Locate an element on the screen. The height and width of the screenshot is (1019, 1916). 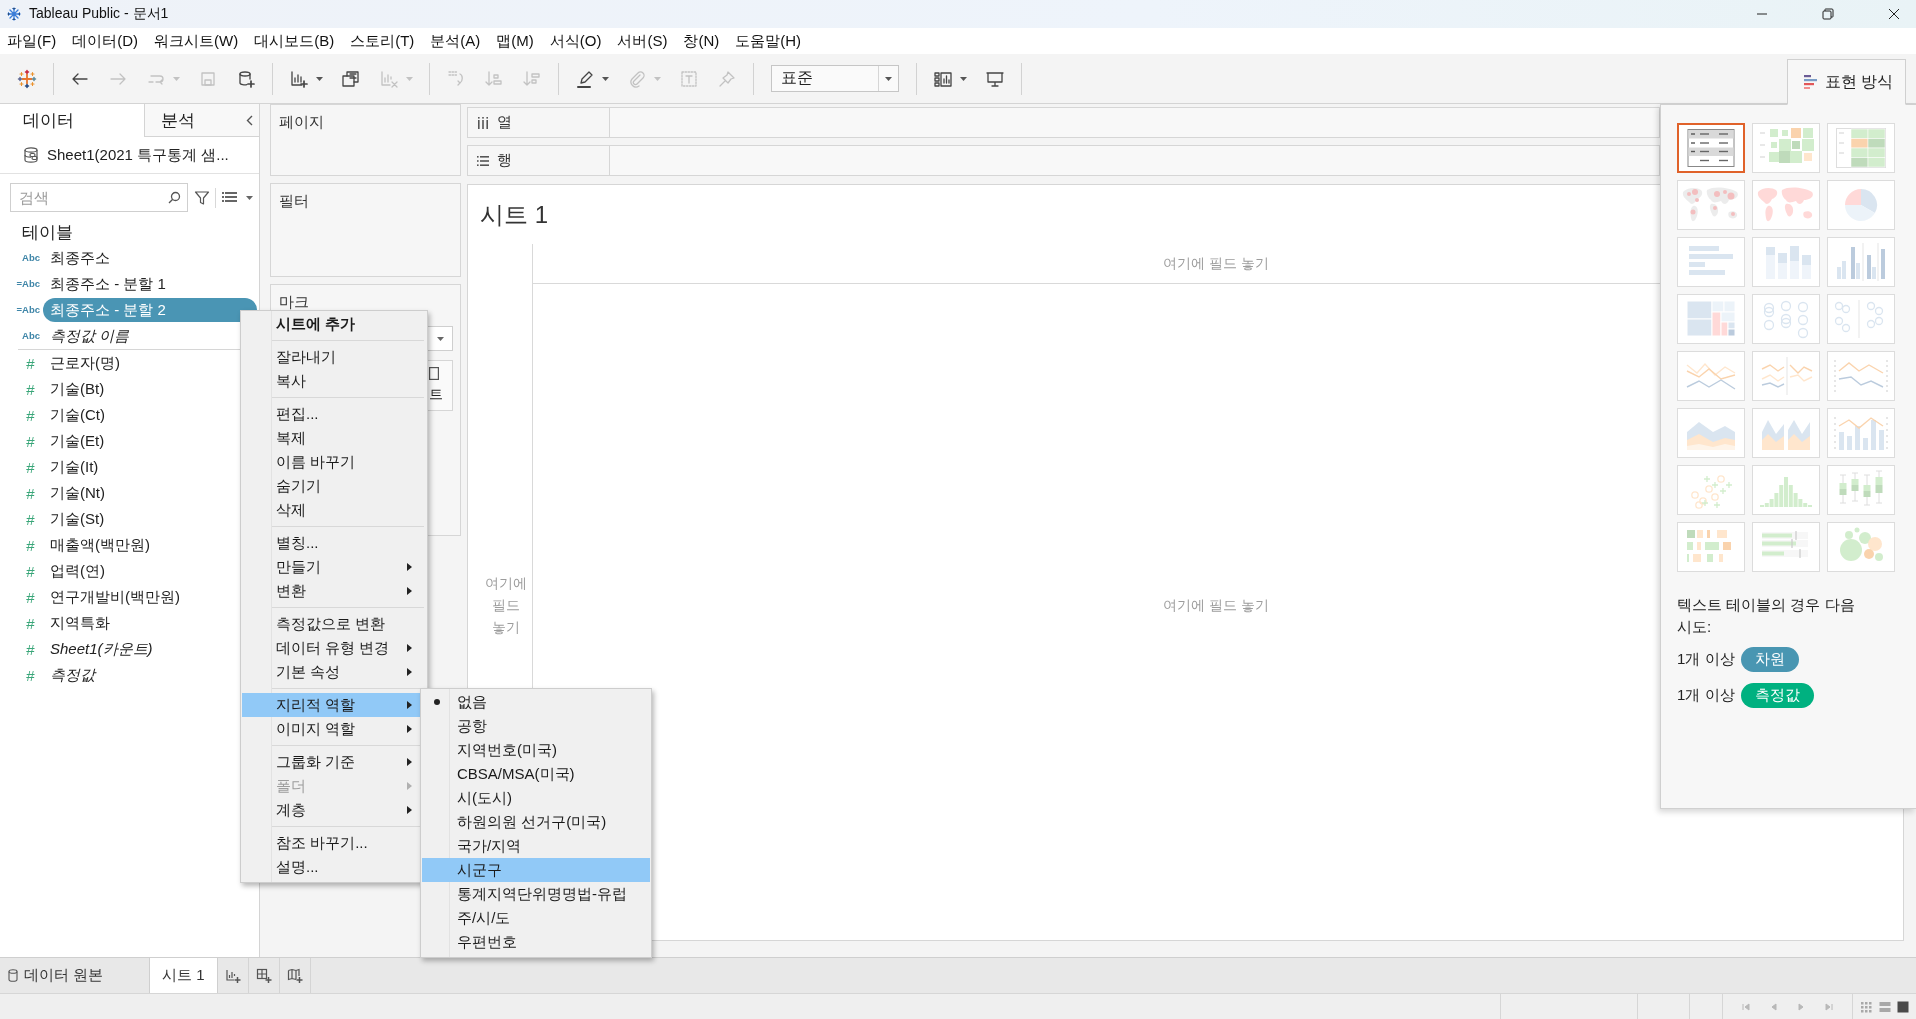
menu-bar-item: 스토리(T) is located at coordinates (382, 41).